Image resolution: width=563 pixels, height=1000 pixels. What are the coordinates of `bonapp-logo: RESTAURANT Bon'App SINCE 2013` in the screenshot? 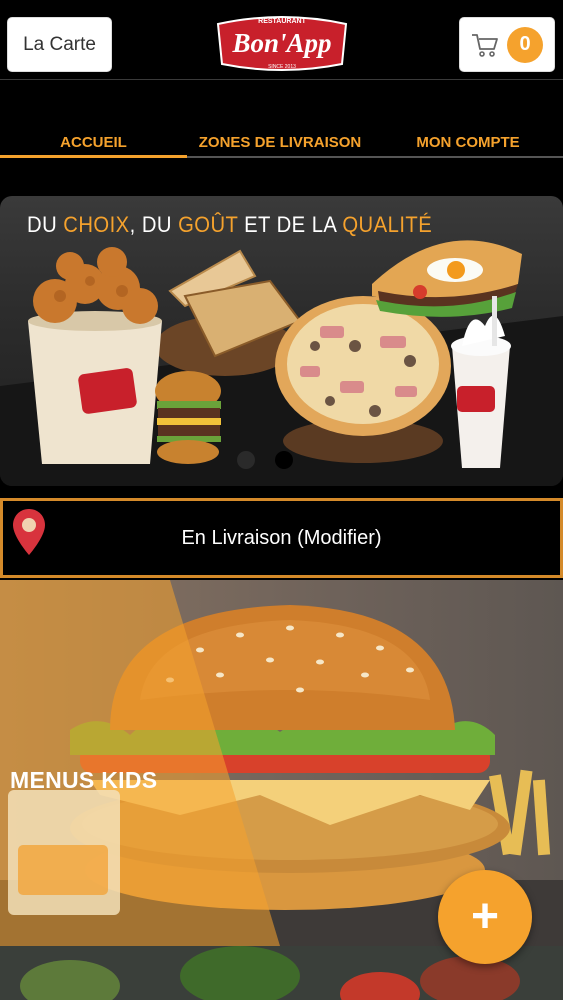 It's located at (282, 43).